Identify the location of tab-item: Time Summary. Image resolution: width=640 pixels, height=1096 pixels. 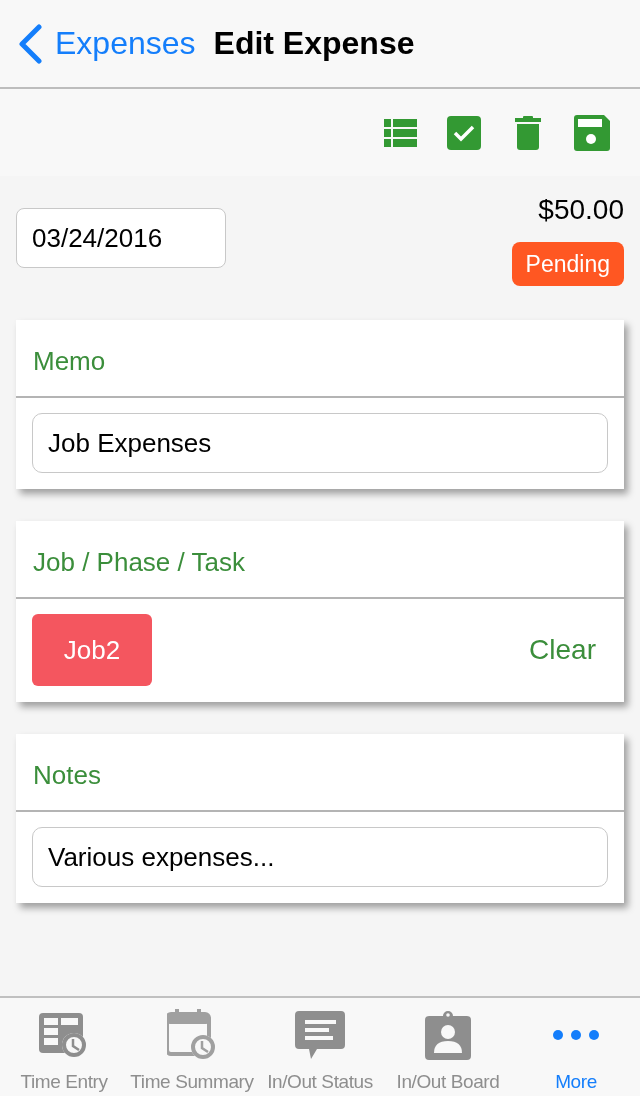
(192, 1047).